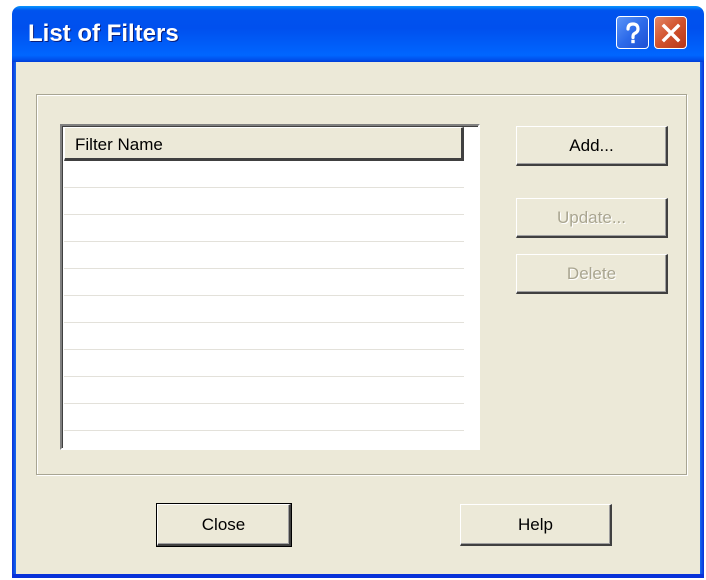 This screenshot has width=706, height=580. What do you see at coordinates (358, 34) in the screenshot?
I see `title-bar: List of Filters` at bounding box center [358, 34].